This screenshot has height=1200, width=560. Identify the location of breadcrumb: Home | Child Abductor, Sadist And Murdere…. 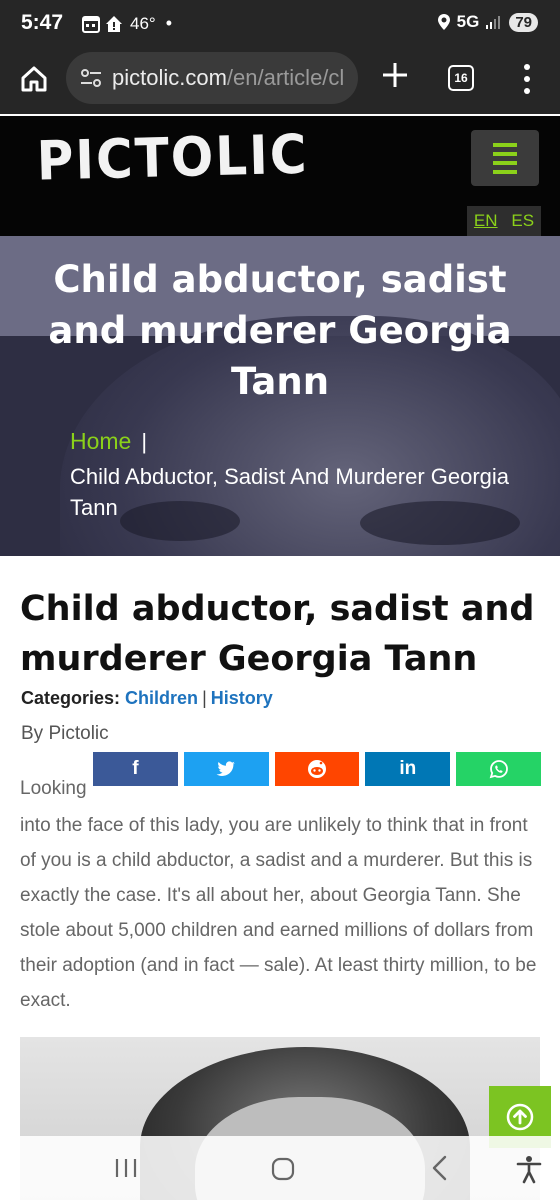
(305, 474).